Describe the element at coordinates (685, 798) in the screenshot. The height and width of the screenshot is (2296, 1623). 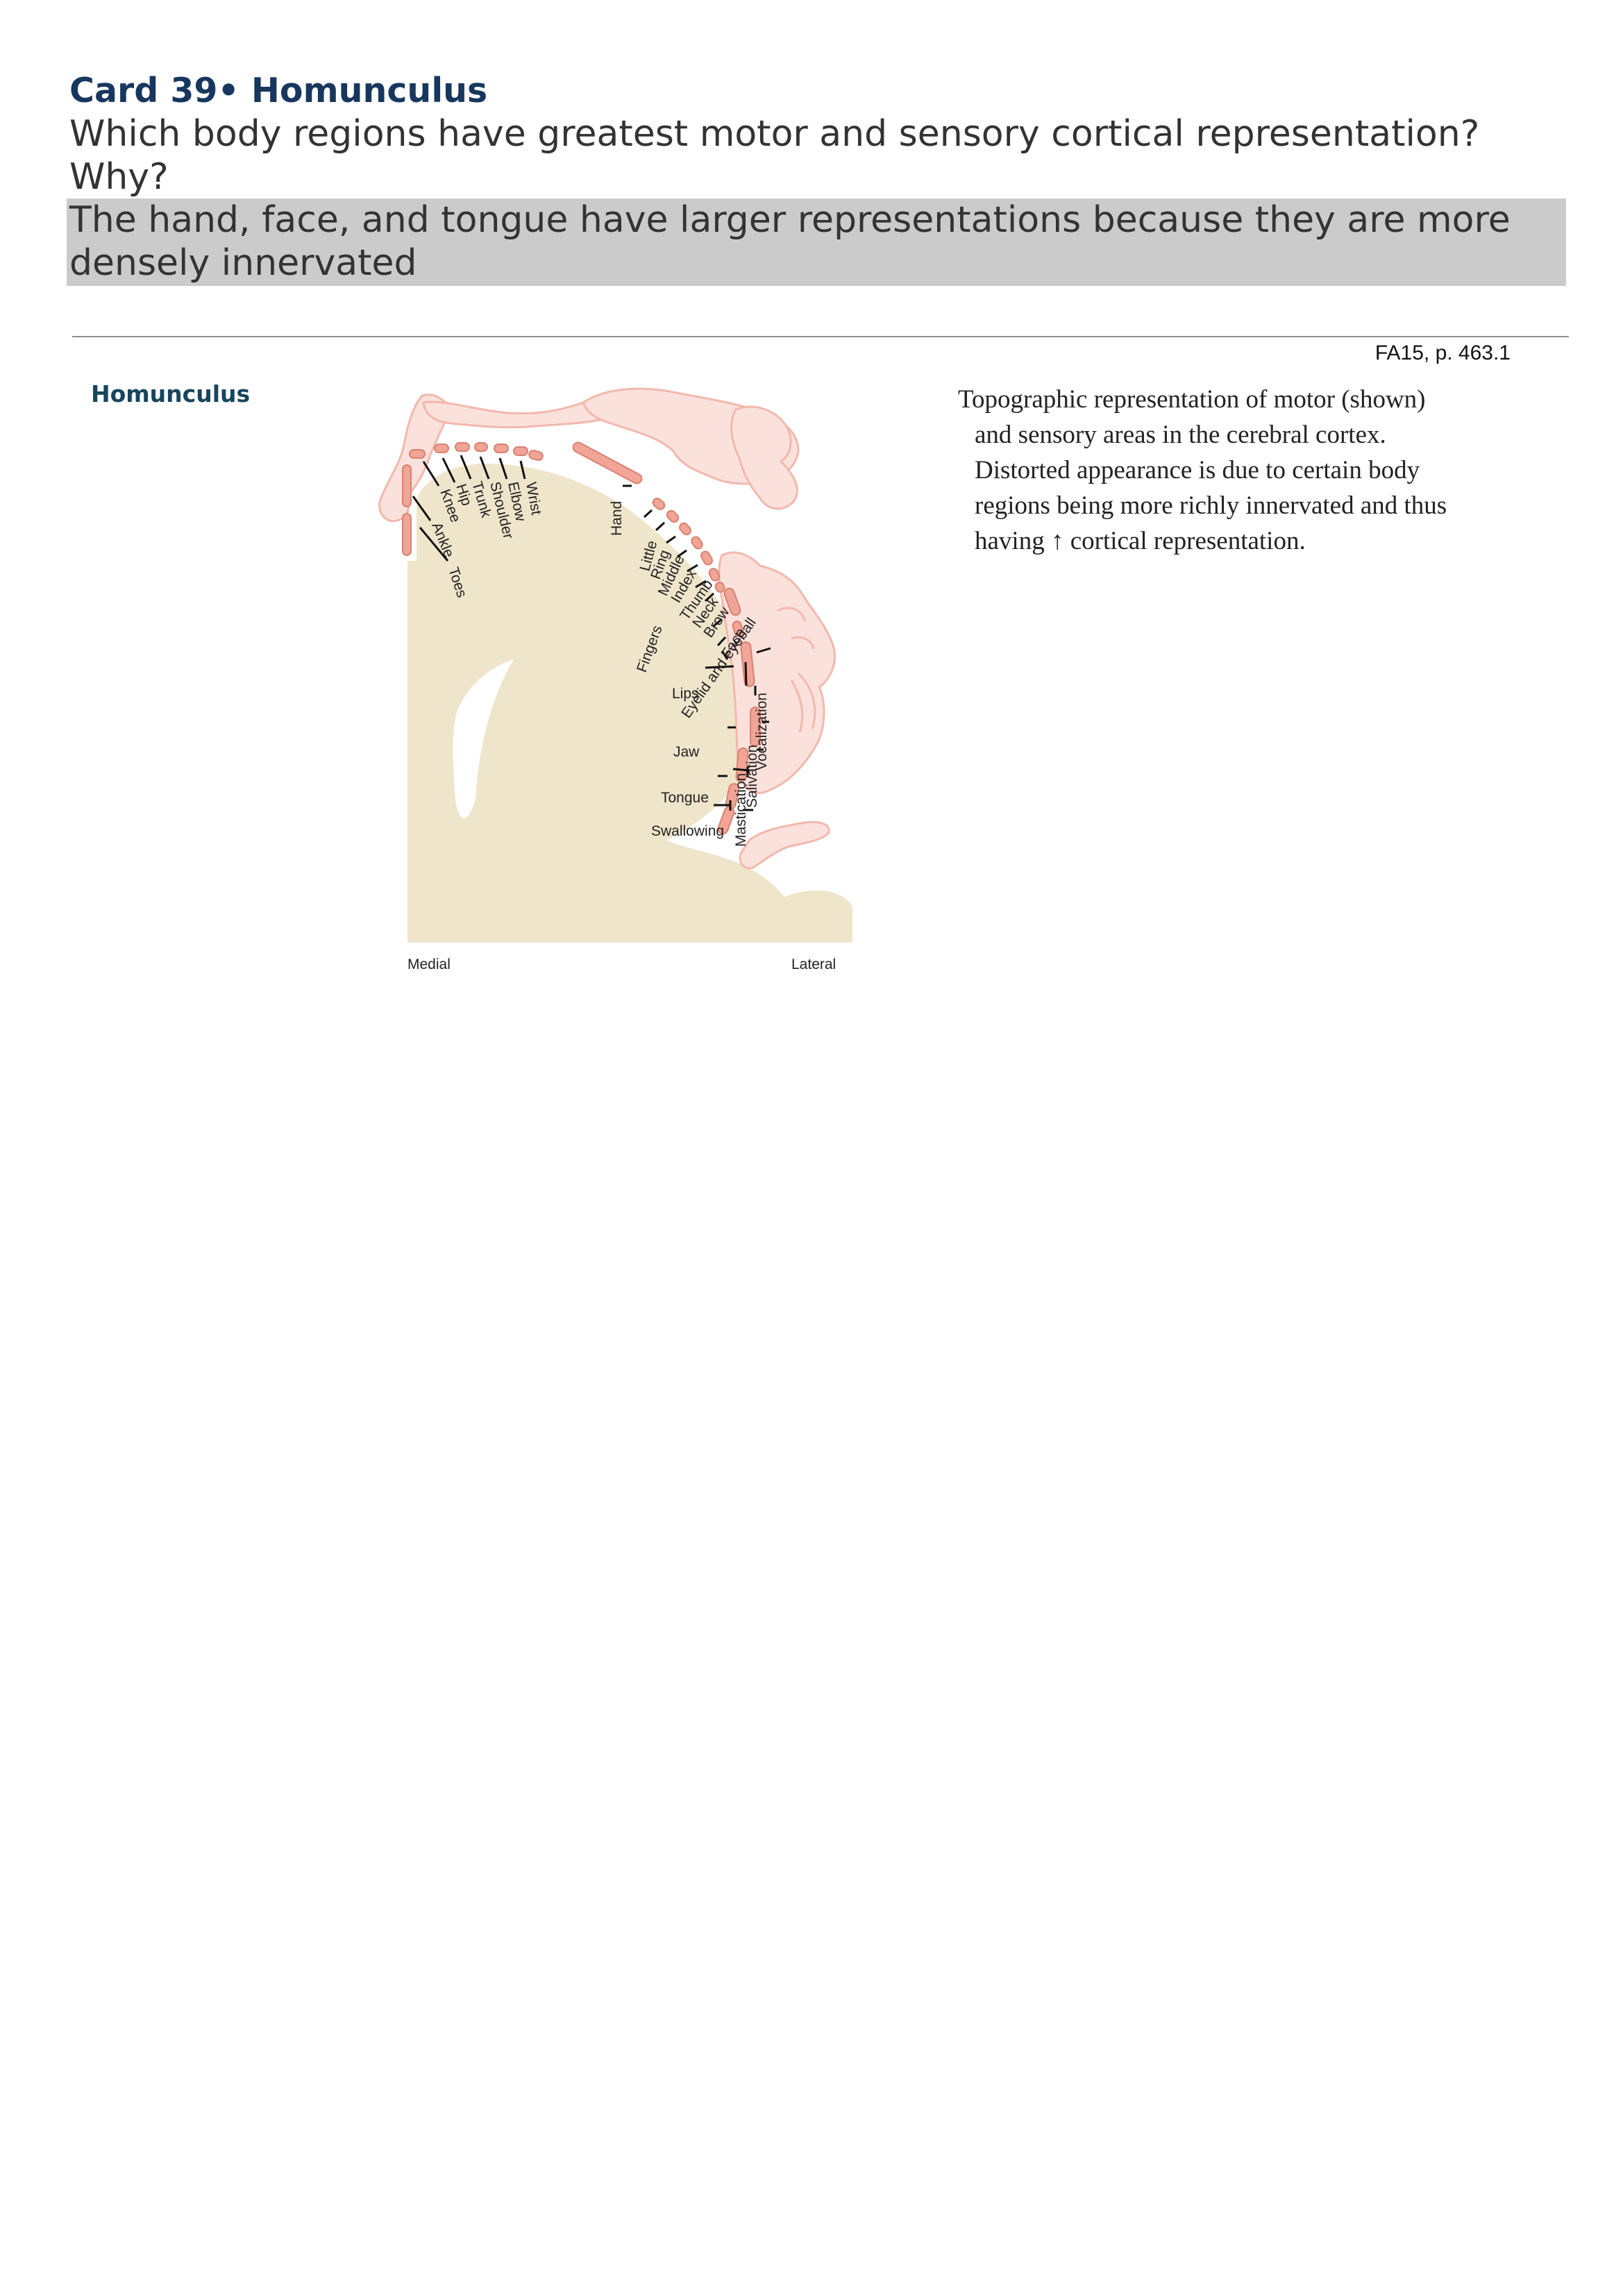
I see `label-tongue: Tongue` at that location.